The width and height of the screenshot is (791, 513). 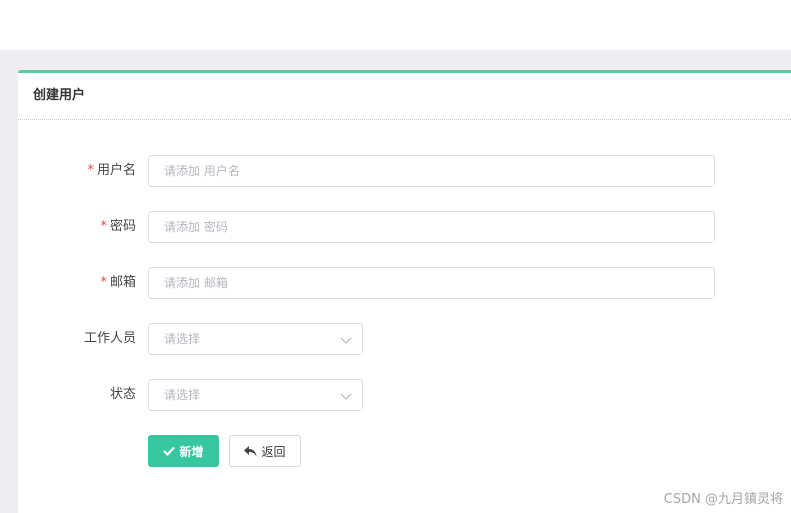 I want to click on staff-select: 请选择, so click(x=255, y=339).